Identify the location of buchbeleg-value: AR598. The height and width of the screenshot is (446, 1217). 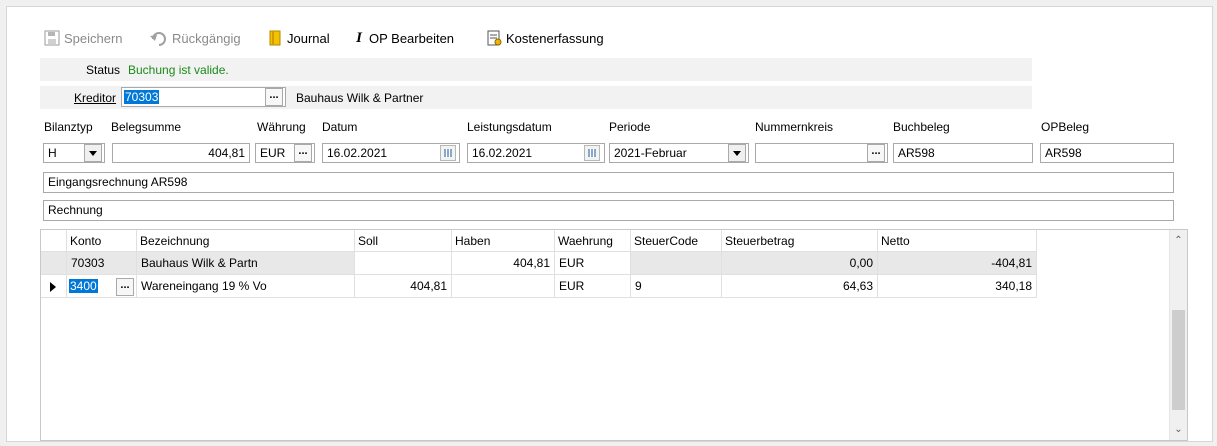
(916, 153).